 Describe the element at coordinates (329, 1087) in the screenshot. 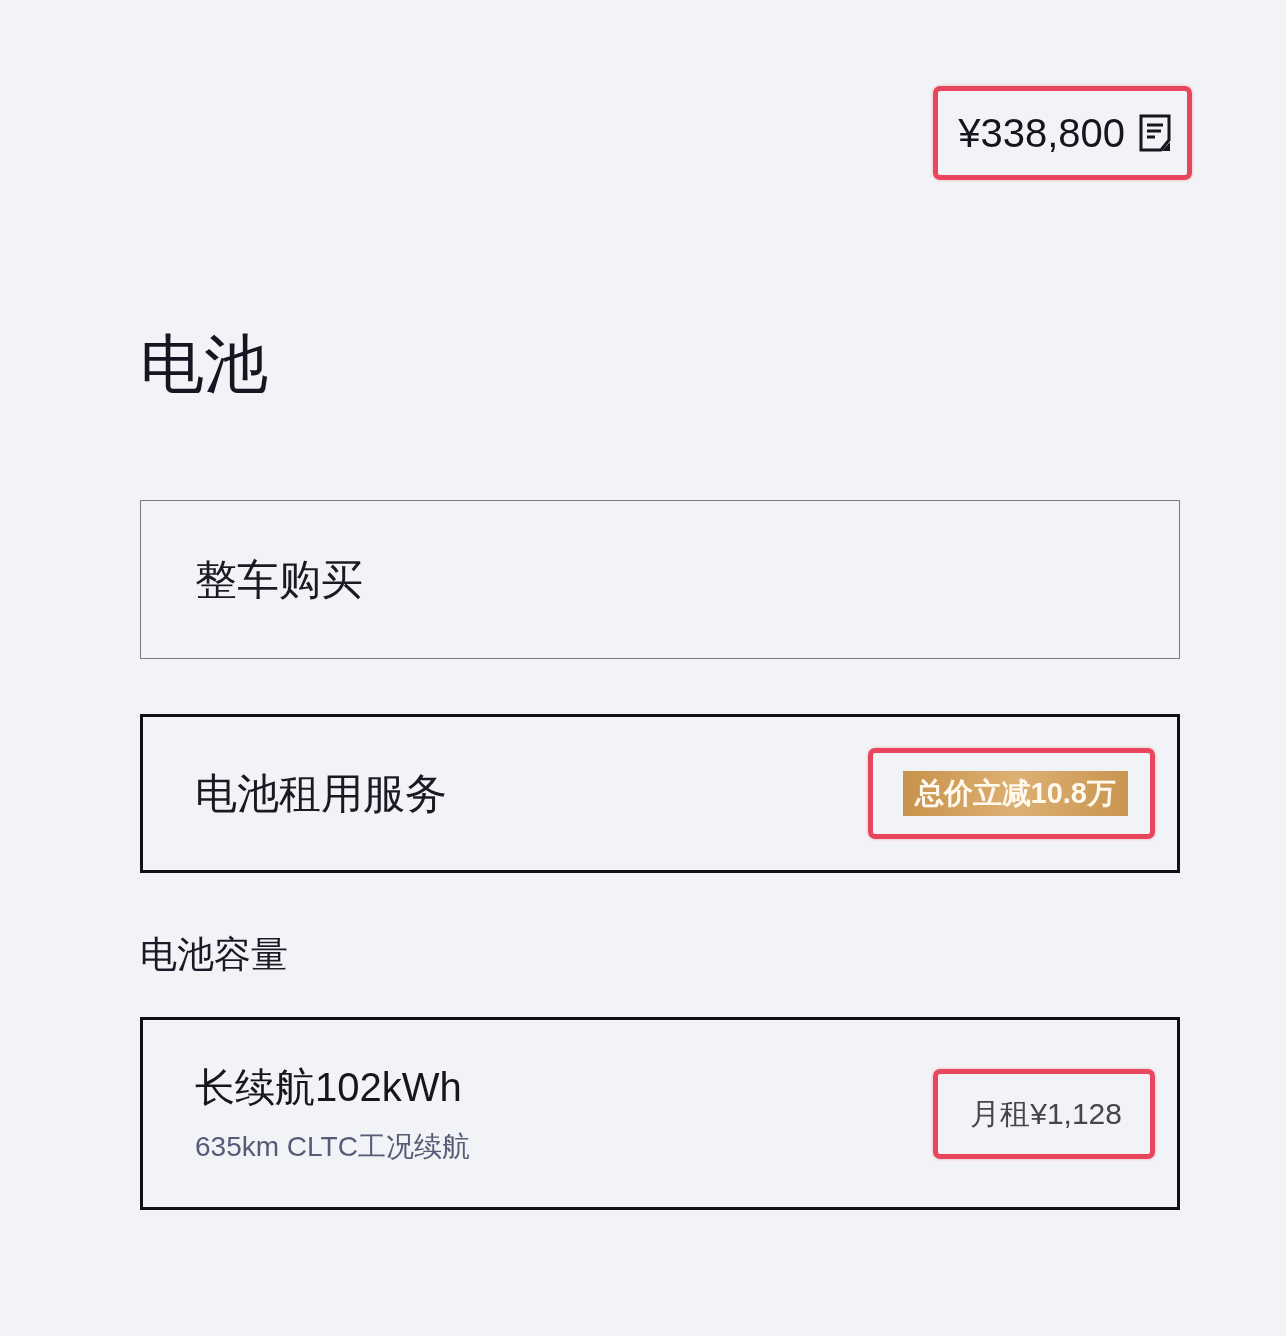

I see `option-title: 长续航102kWh` at that location.